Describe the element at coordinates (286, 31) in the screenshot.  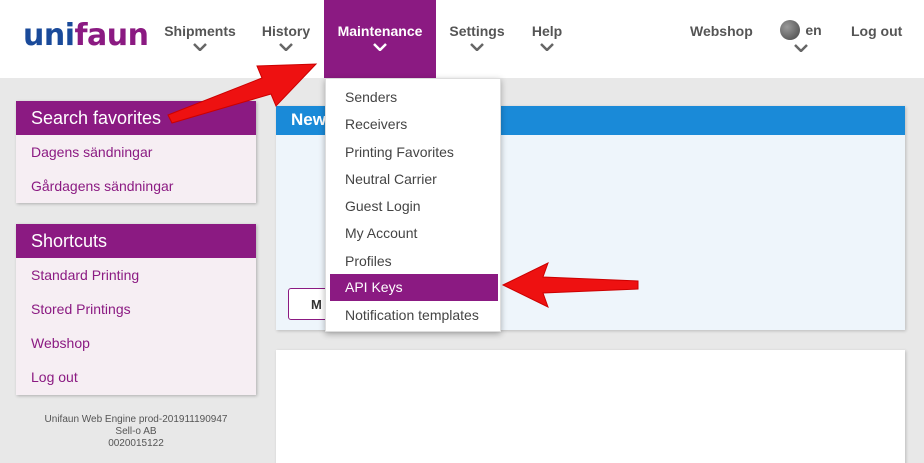
I see `nav-history-label: History` at that location.